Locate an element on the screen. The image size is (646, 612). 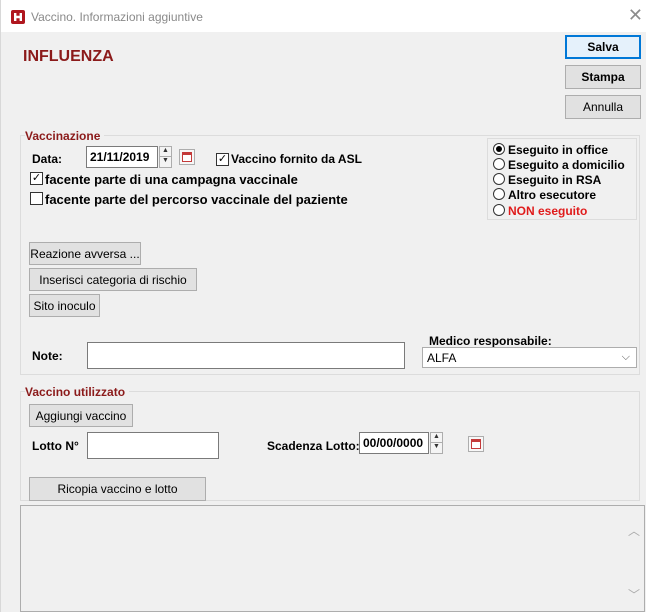
notes-field is located at coordinates (246, 355).